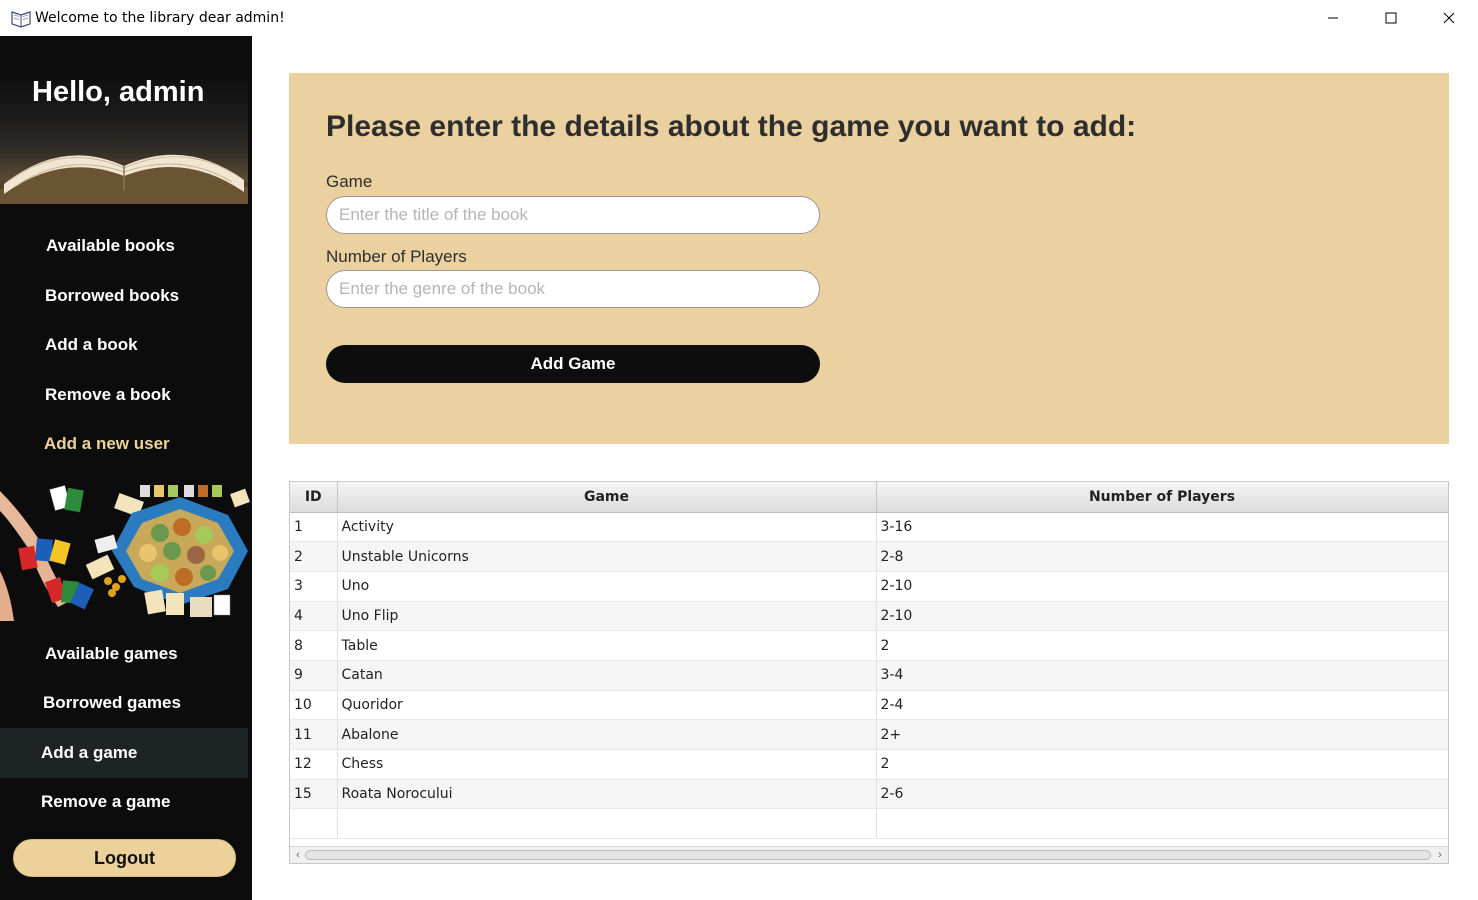 This screenshot has height=900, width=1478. Describe the element at coordinates (124, 395) in the screenshot. I see `nav-remove-book: Remove a book` at that location.